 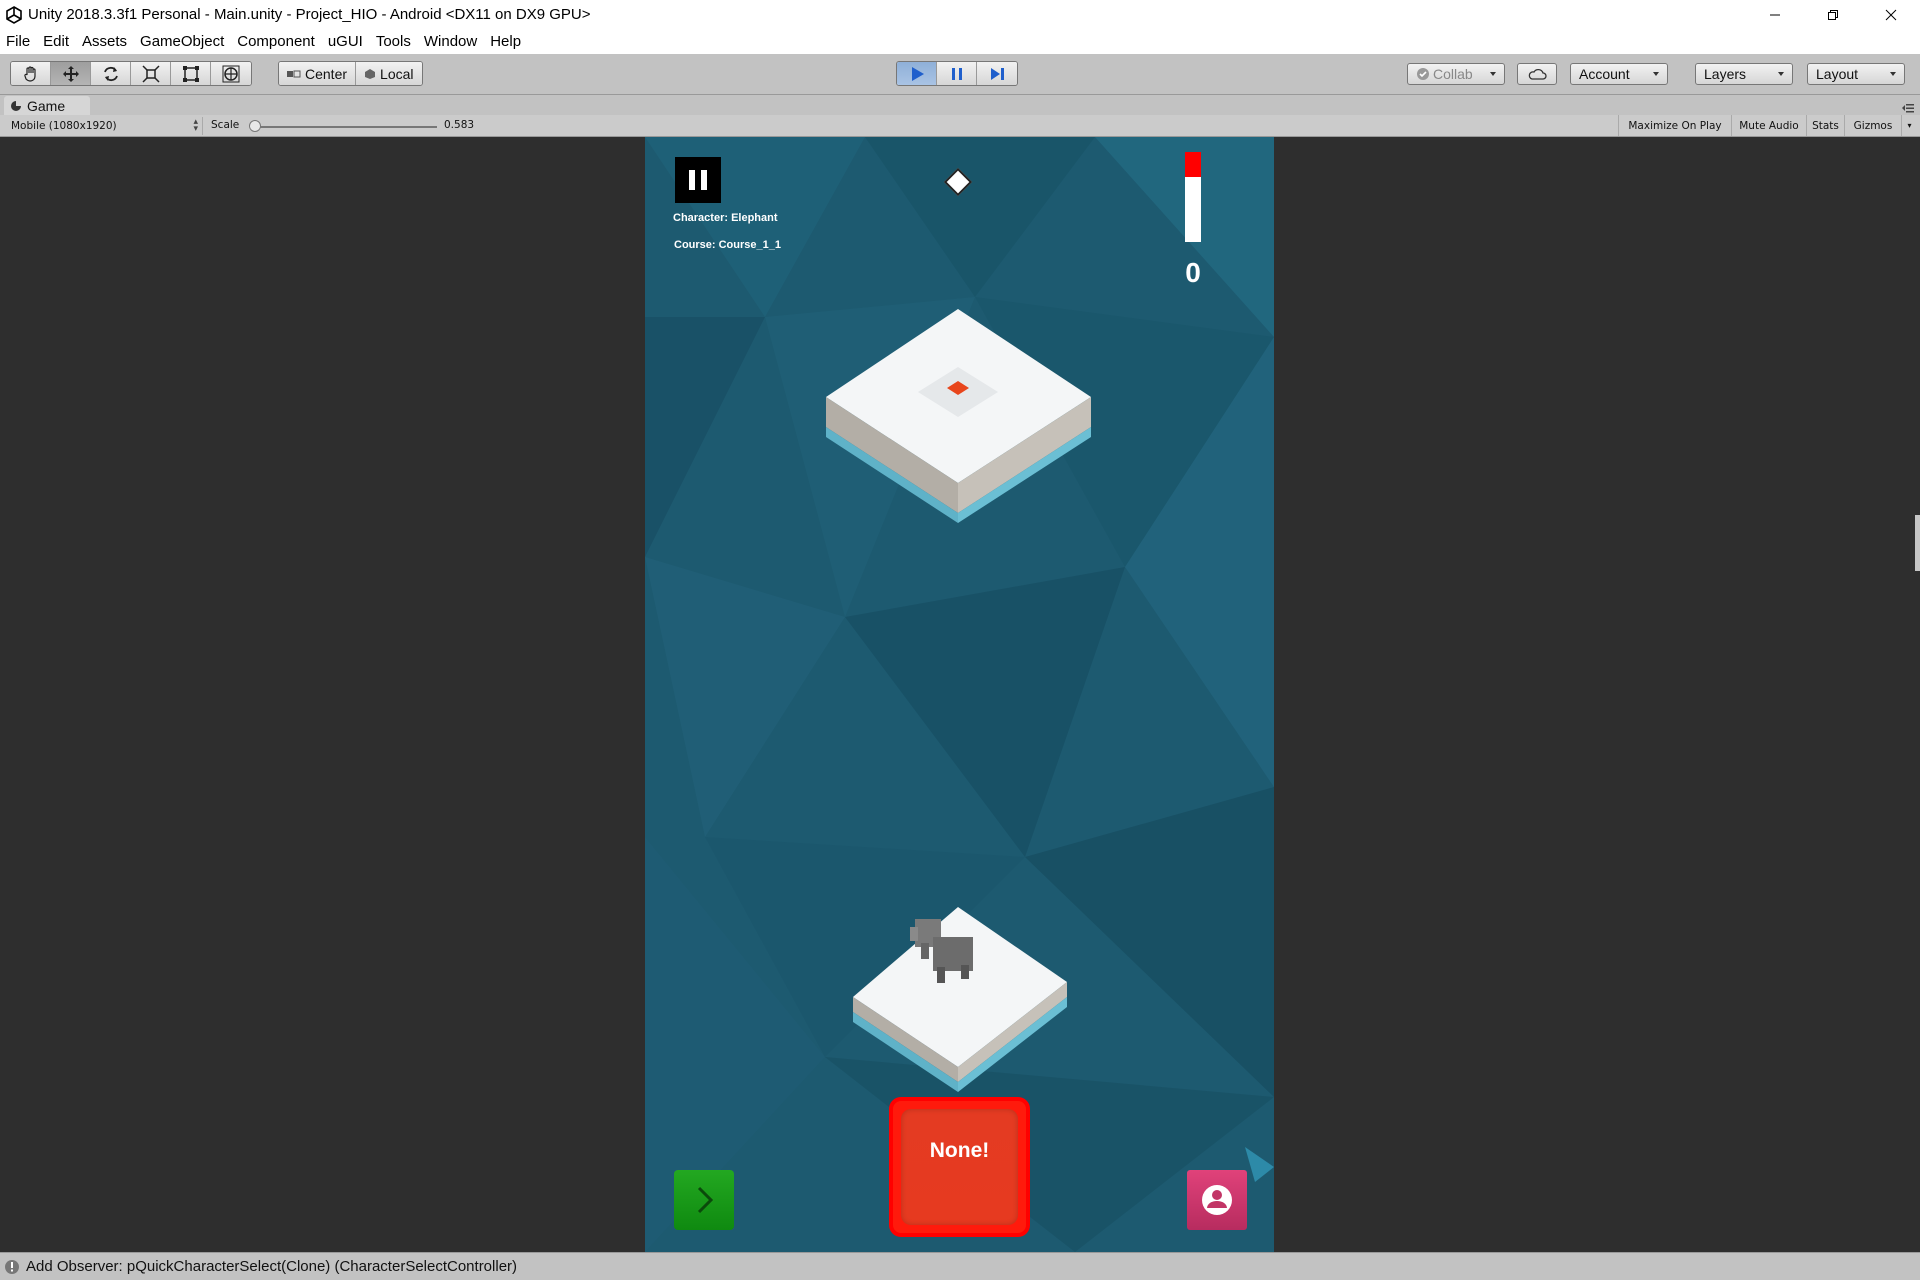 I want to click on menu-icon, so click(x=1908, y=108).